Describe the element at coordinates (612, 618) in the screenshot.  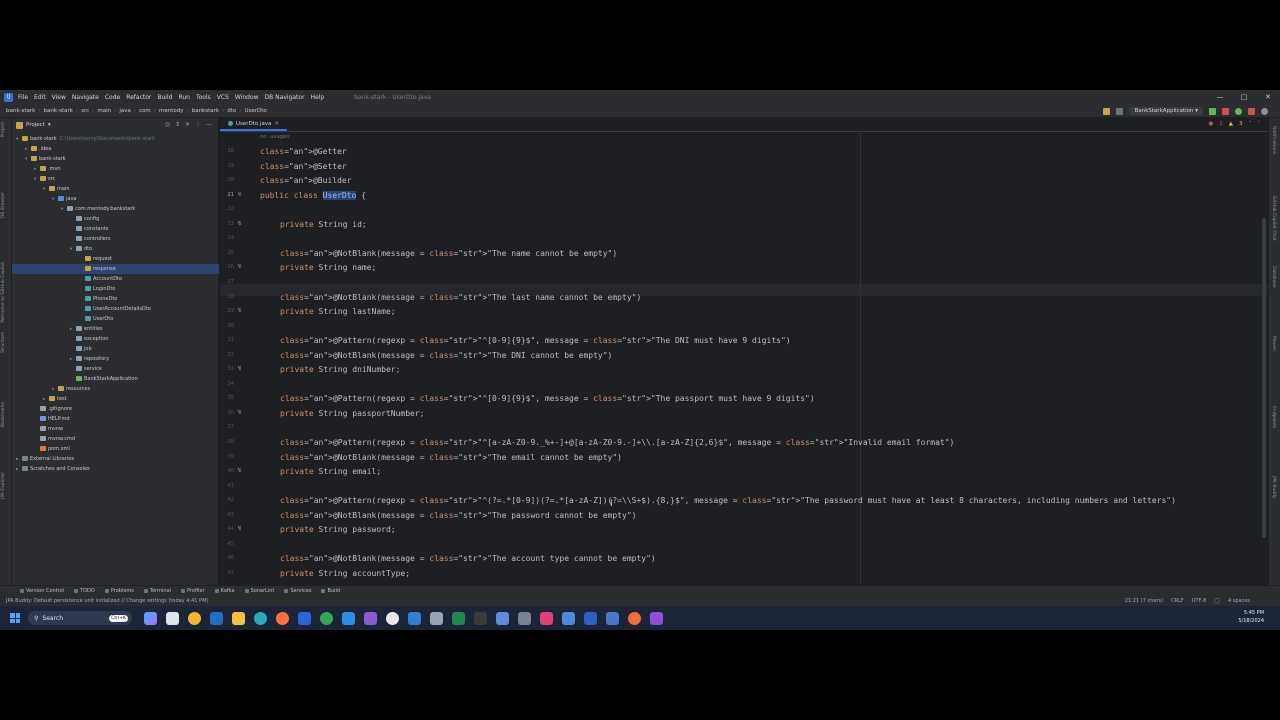
I see `snipping-tool-icon` at that location.